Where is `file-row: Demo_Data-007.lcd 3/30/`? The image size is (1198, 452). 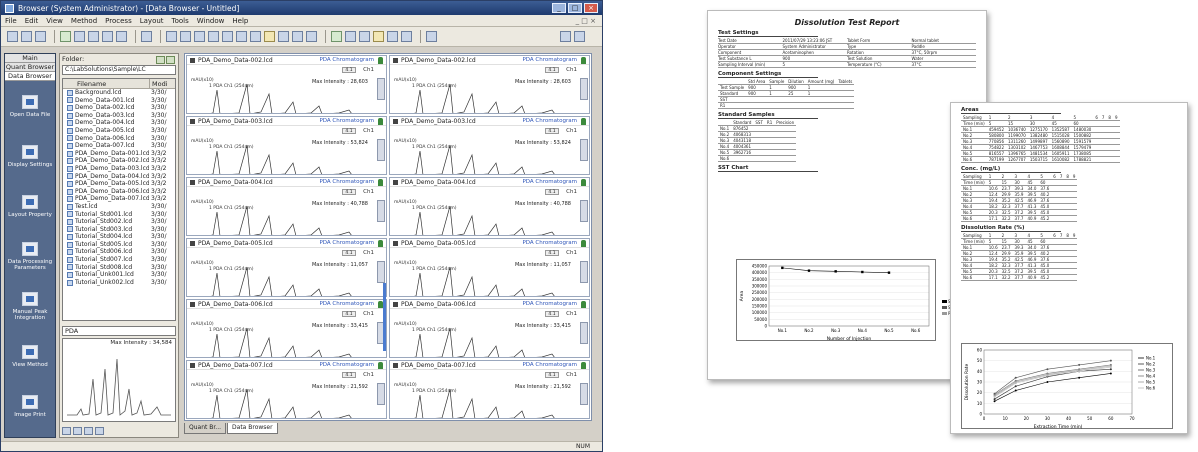
file-row: Demo_Data-007.lcd 3/30/ is located at coordinates (119, 146).